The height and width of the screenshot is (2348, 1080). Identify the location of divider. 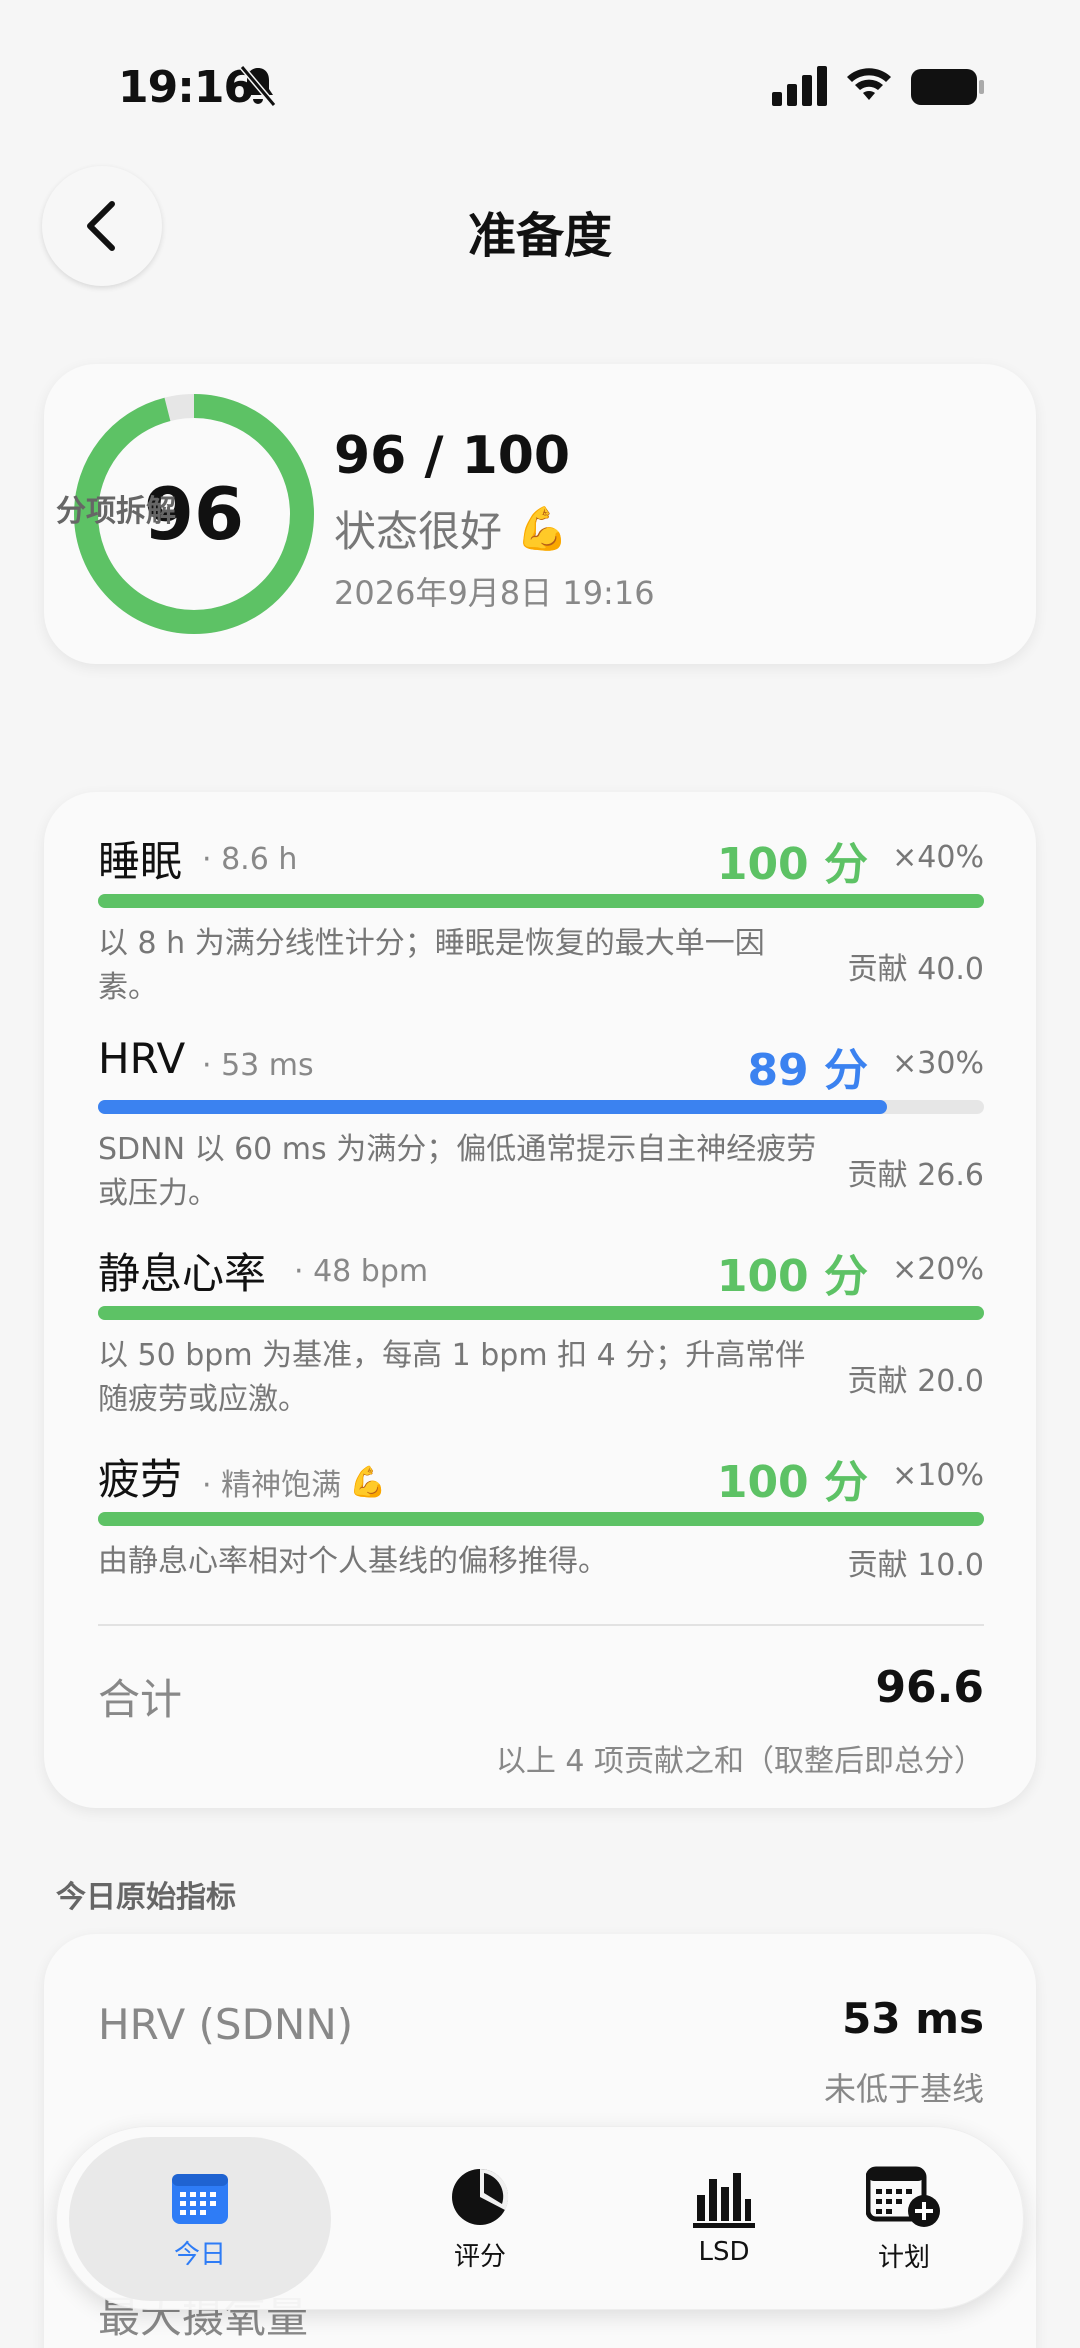
(541, 1625).